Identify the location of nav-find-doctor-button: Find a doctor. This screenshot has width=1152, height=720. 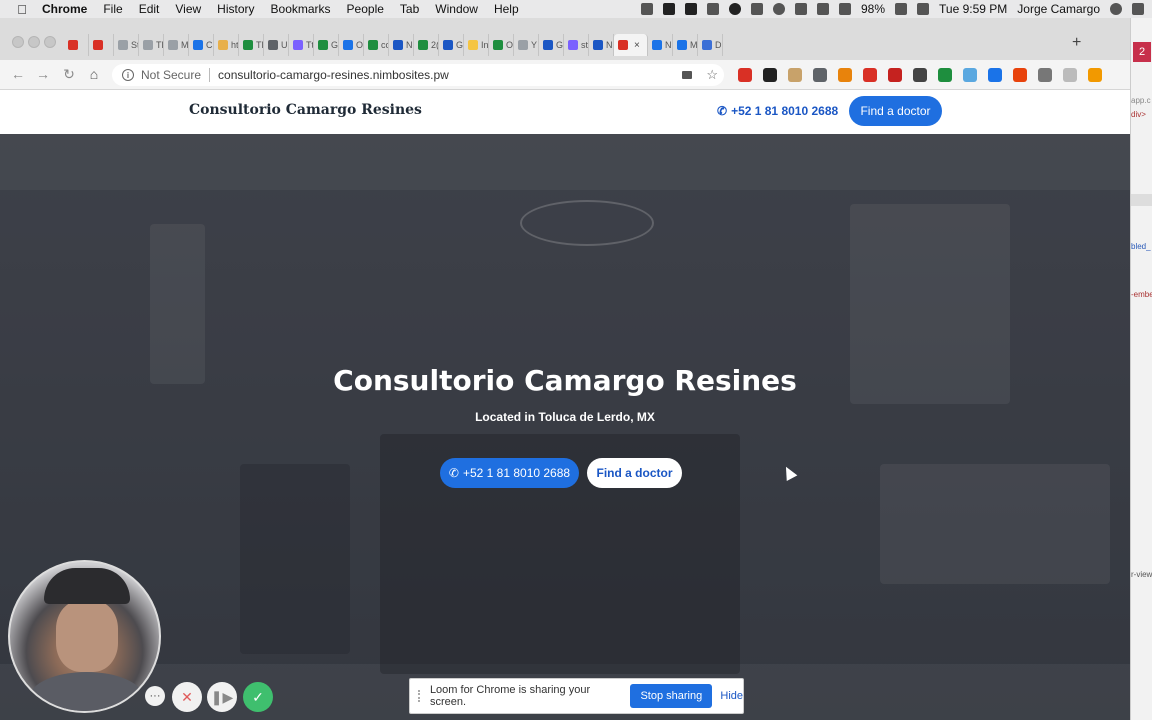
(895, 111).